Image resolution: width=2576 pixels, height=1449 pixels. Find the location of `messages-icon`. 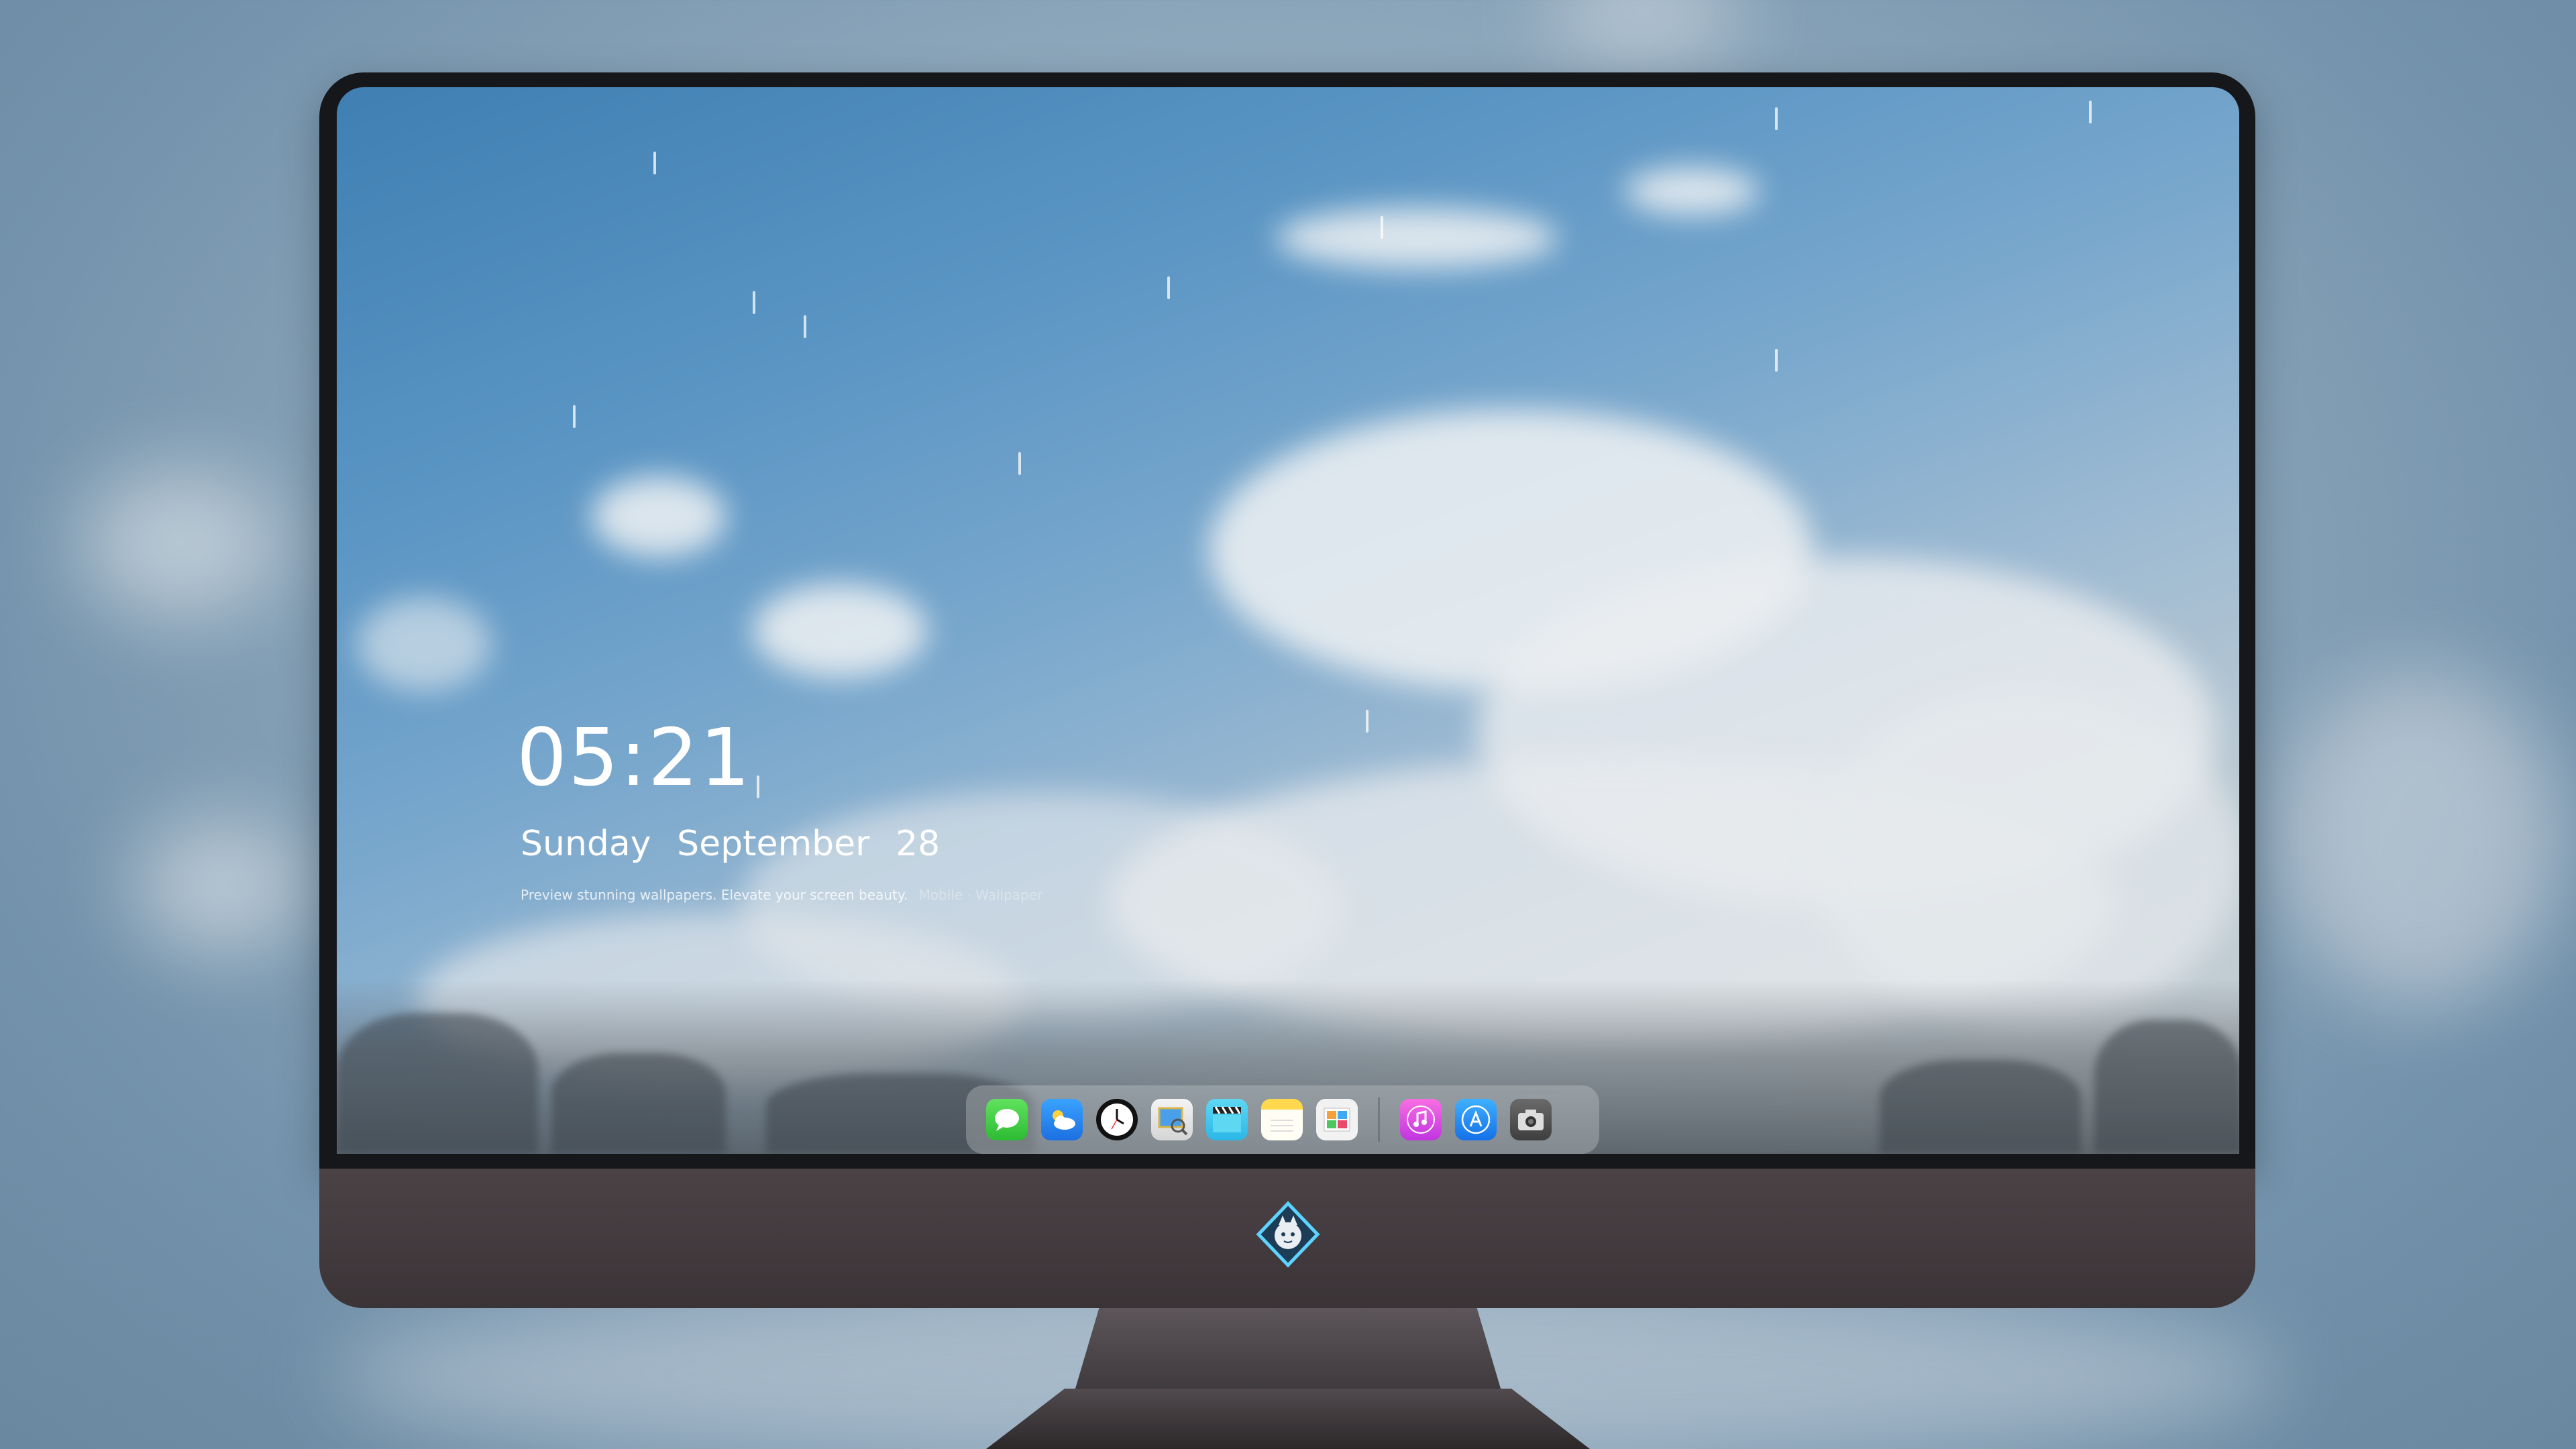

messages-icon is located at coordinates (1007, 1119).